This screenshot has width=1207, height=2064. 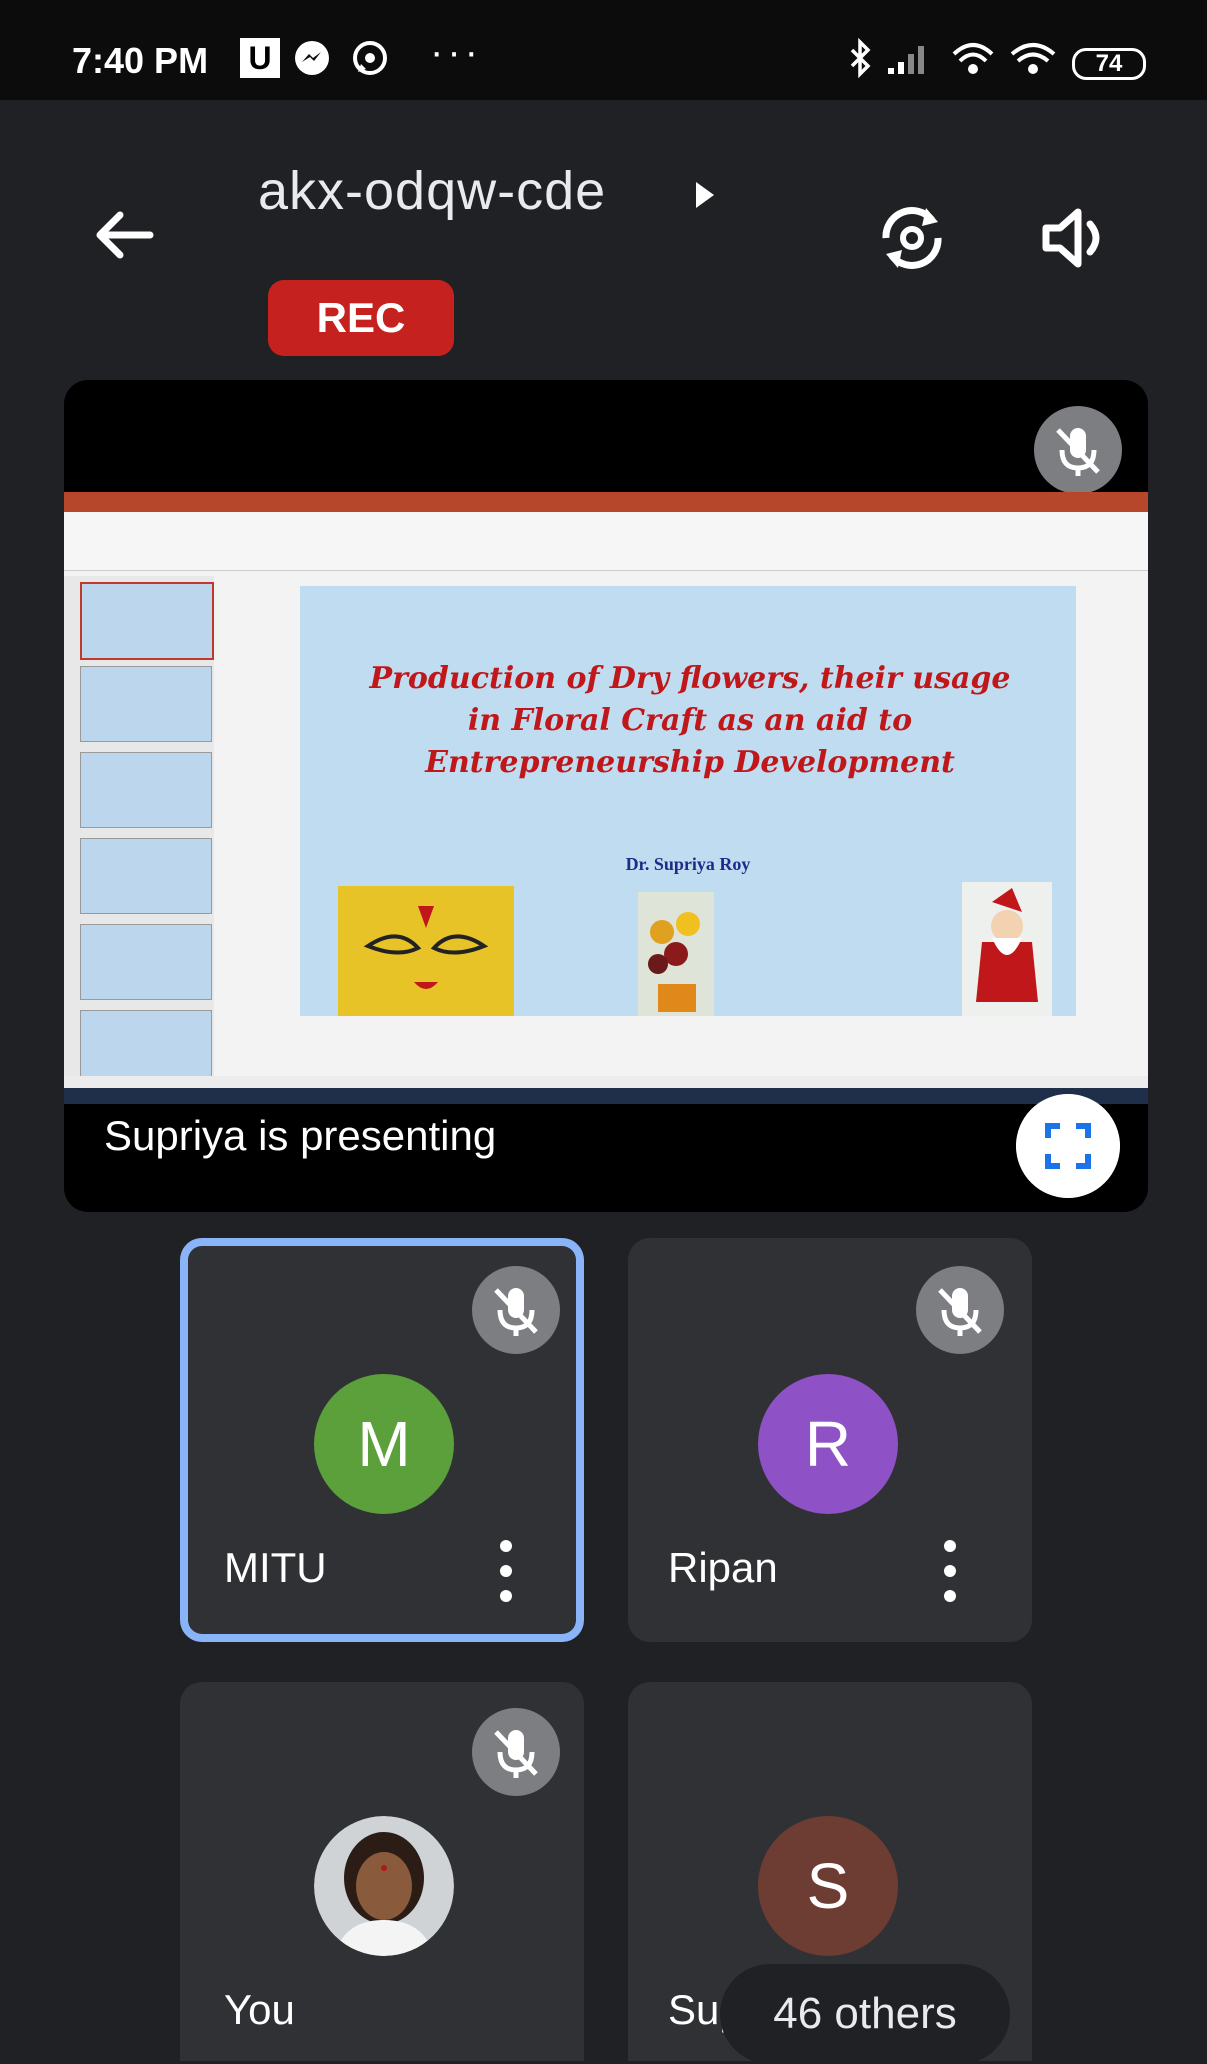 I want to click on signal-icon, so click(x=906, y=60).